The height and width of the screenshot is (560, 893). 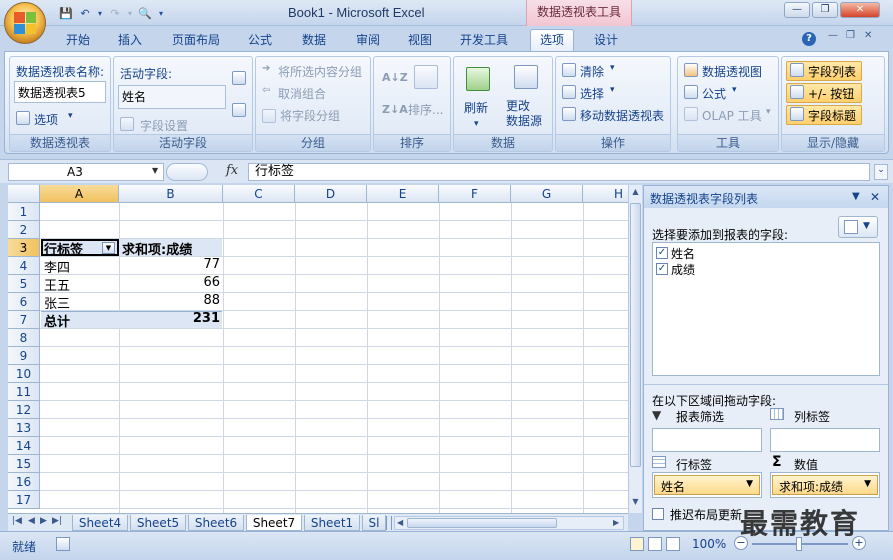 I want to click on tab-data: 数据, so click(x=314, y=40).